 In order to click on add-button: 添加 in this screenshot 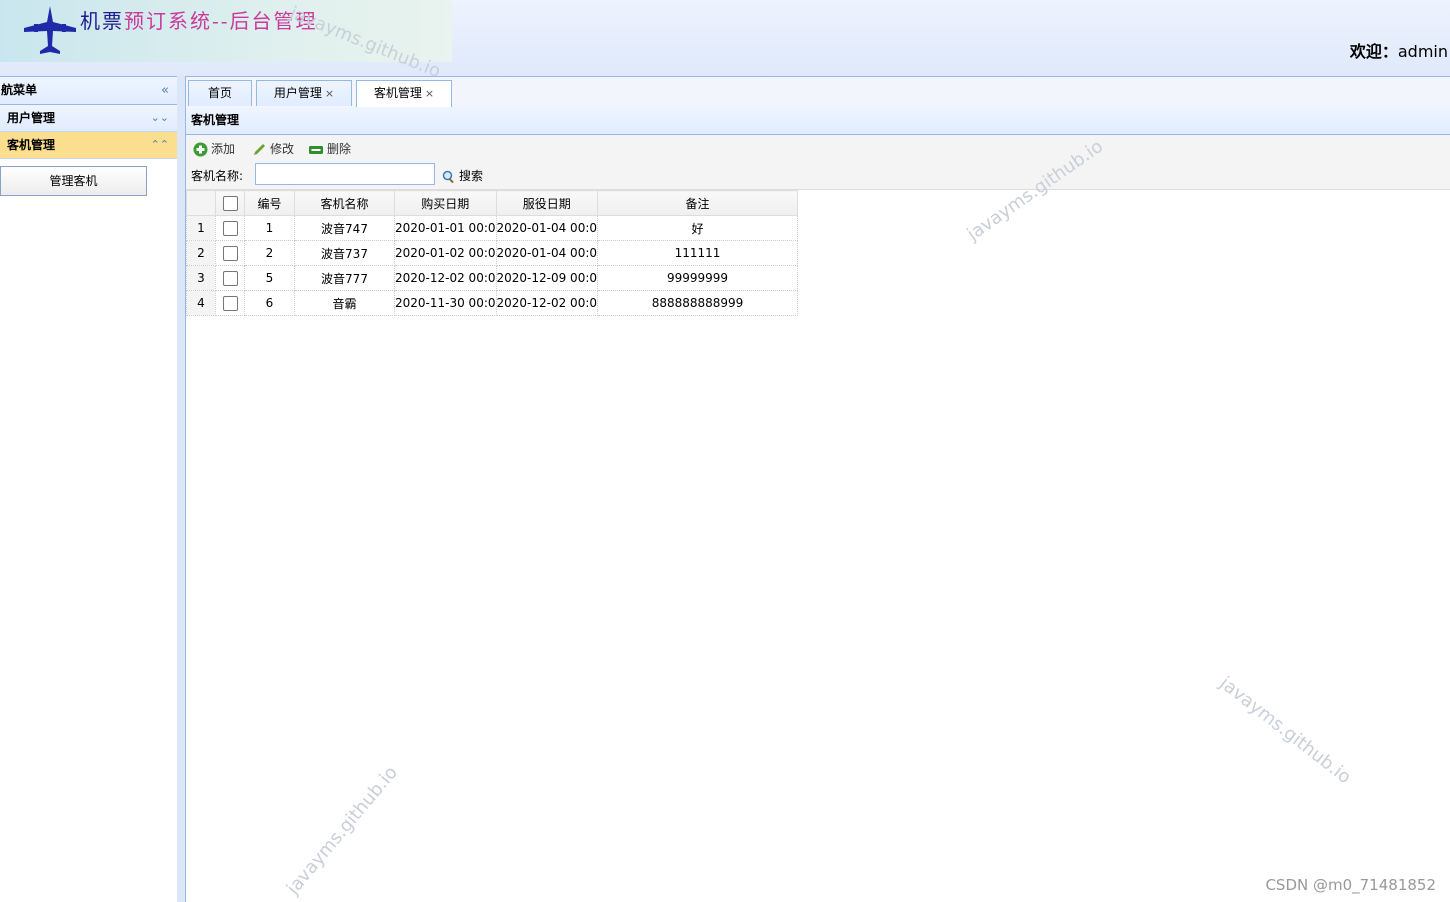, I will do `click(214, 149)`.